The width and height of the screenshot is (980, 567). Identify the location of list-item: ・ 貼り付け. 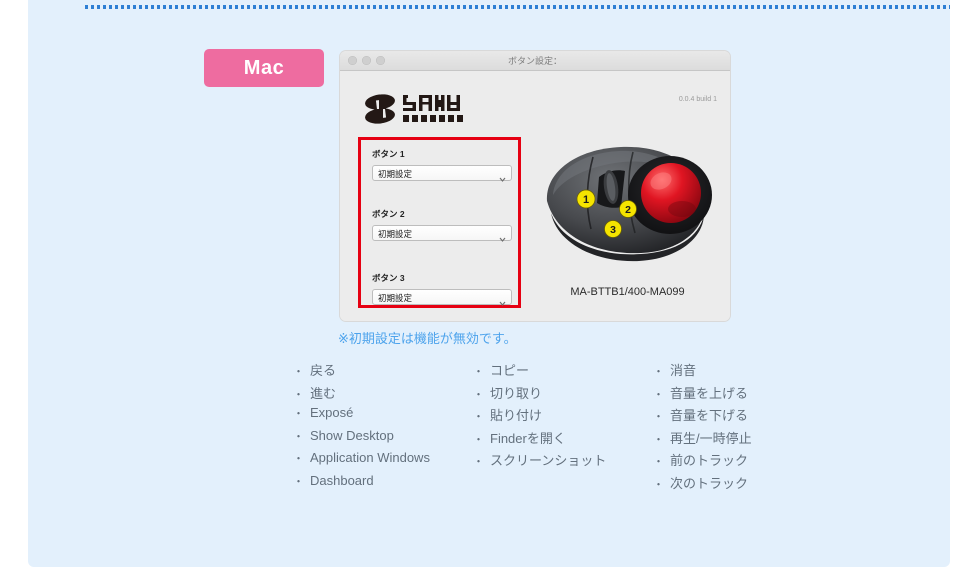
(563, 416).